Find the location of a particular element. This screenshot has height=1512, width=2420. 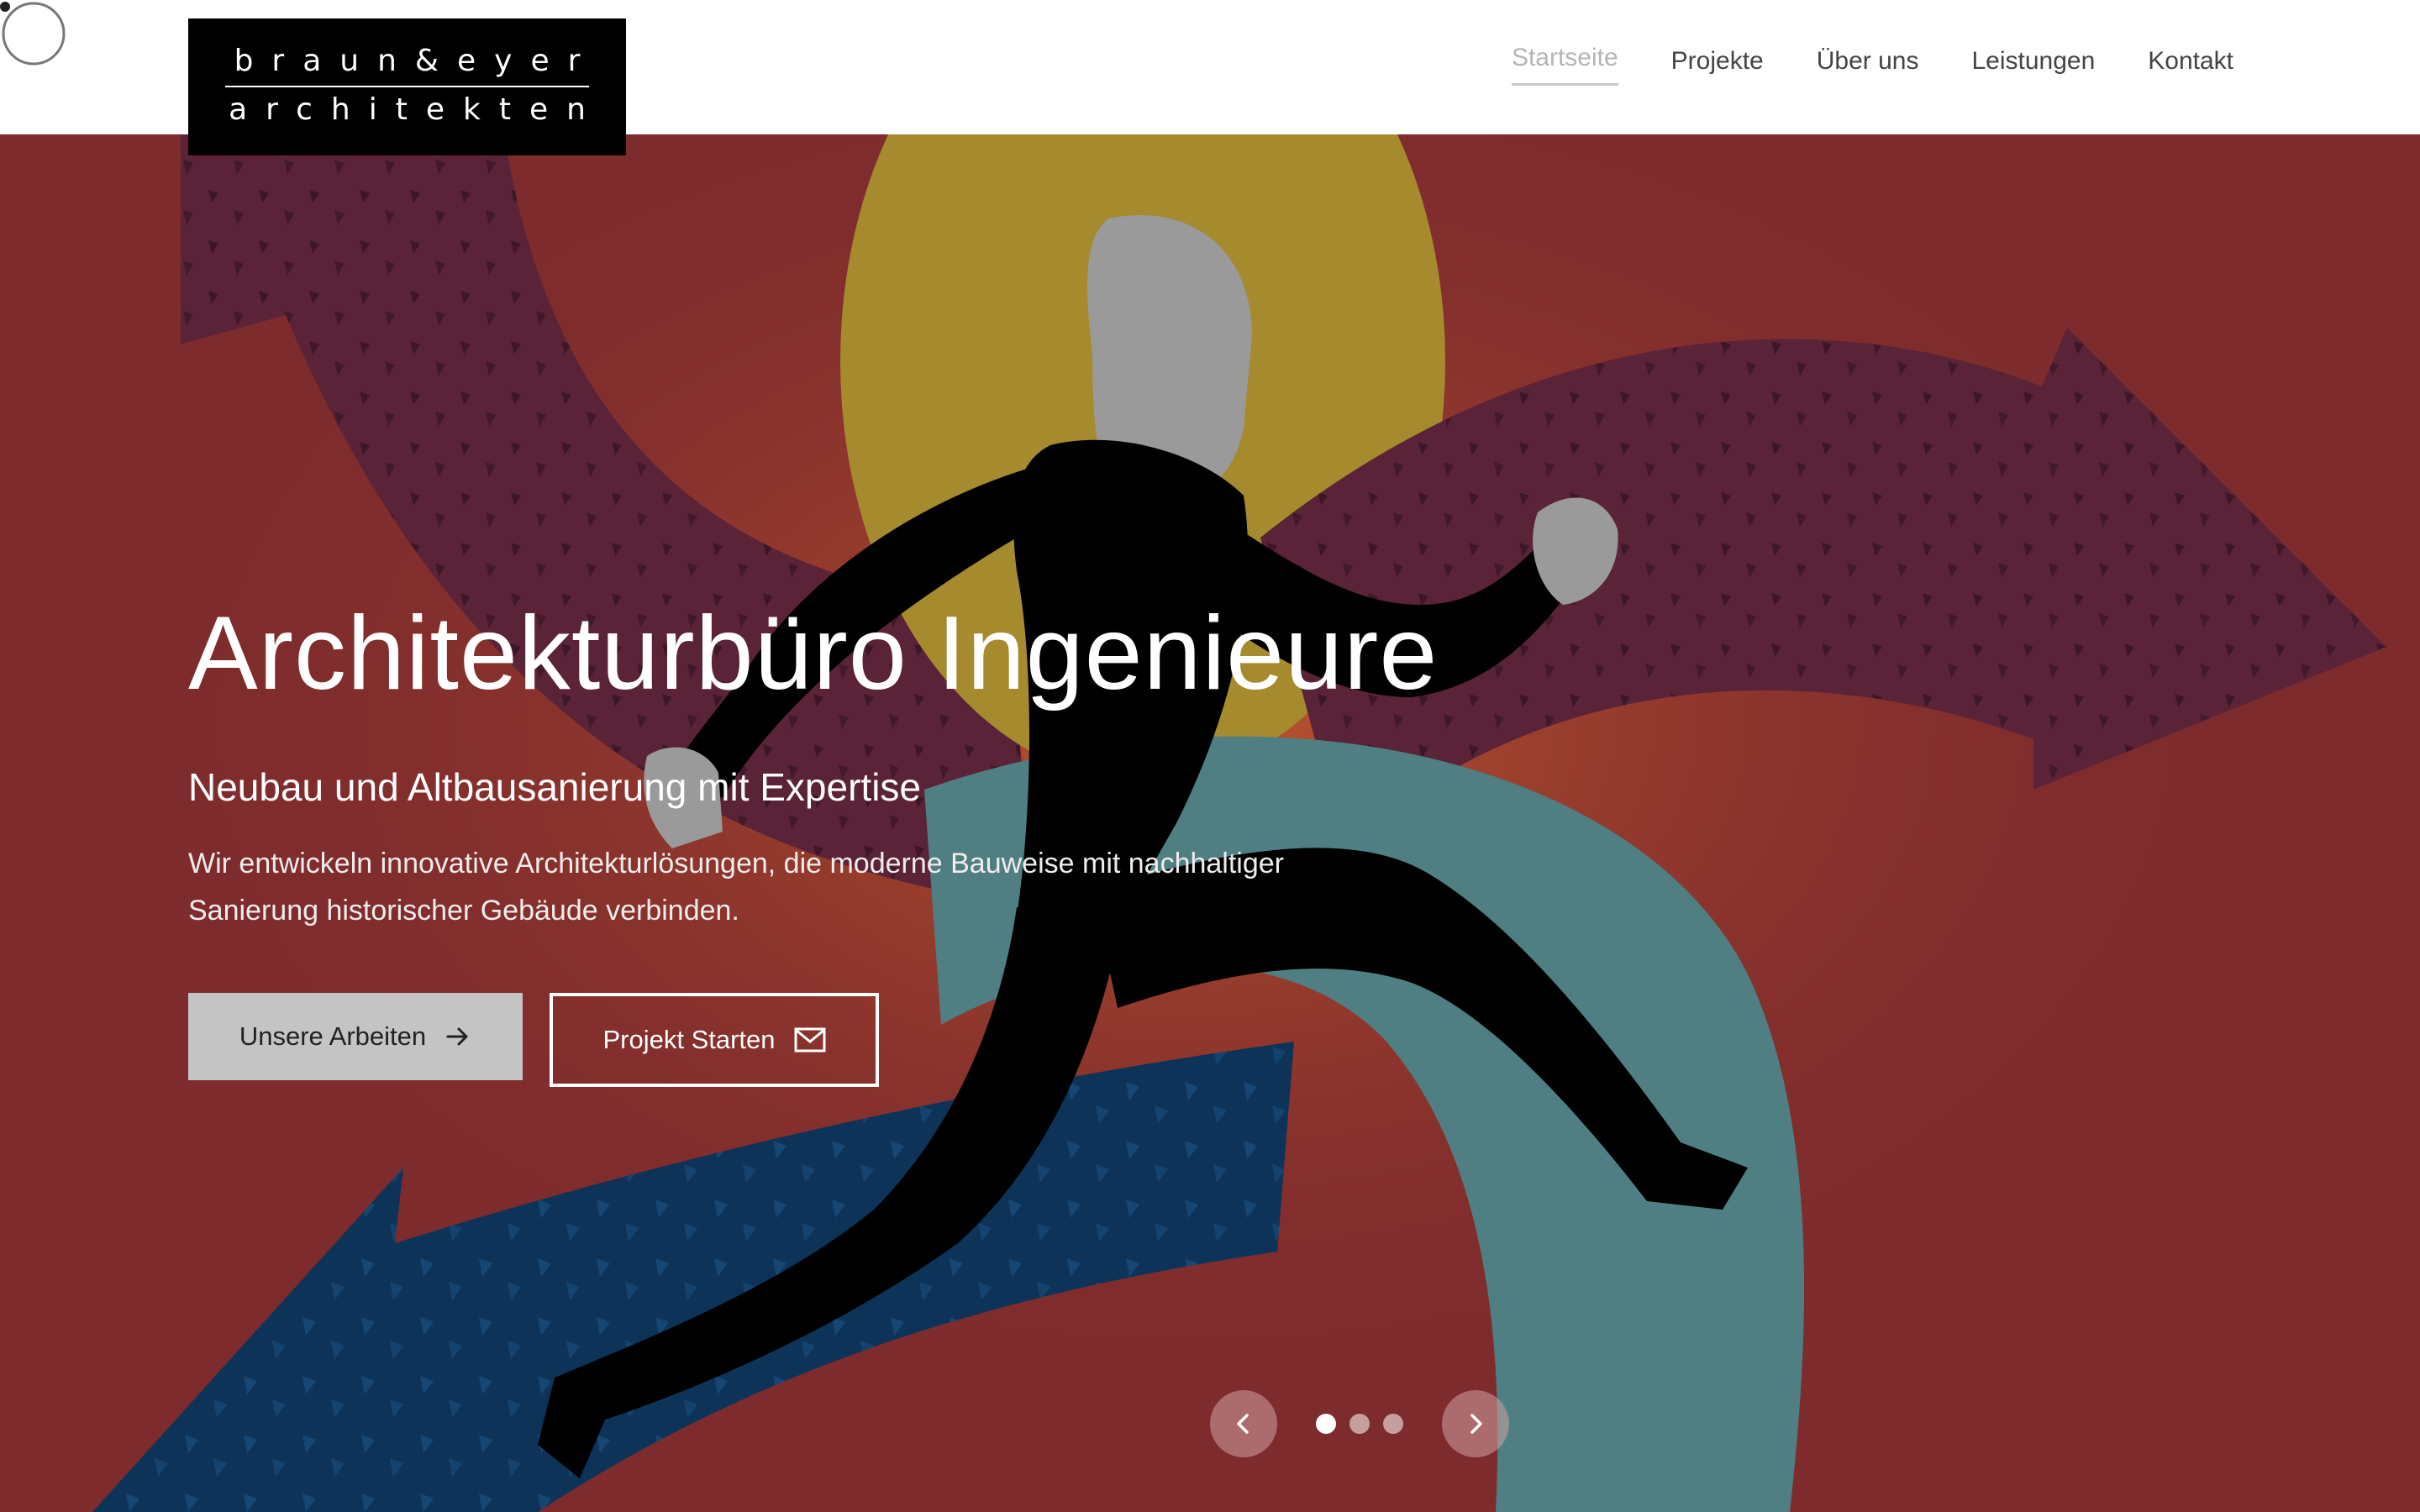

hero-title: Architekturbüro Ingenieure is located at coordinates (813, 653).